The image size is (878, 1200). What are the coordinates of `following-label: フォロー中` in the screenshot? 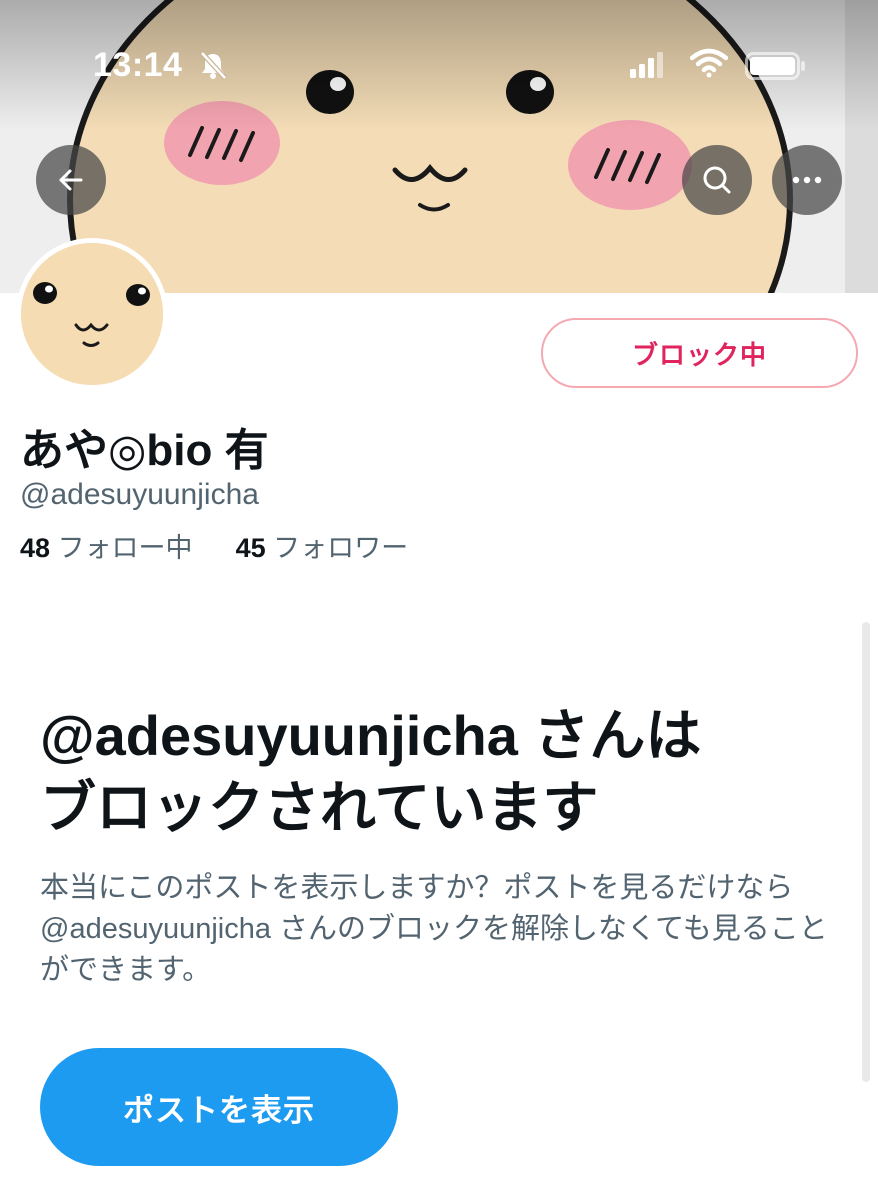 It's located at (125, 548).